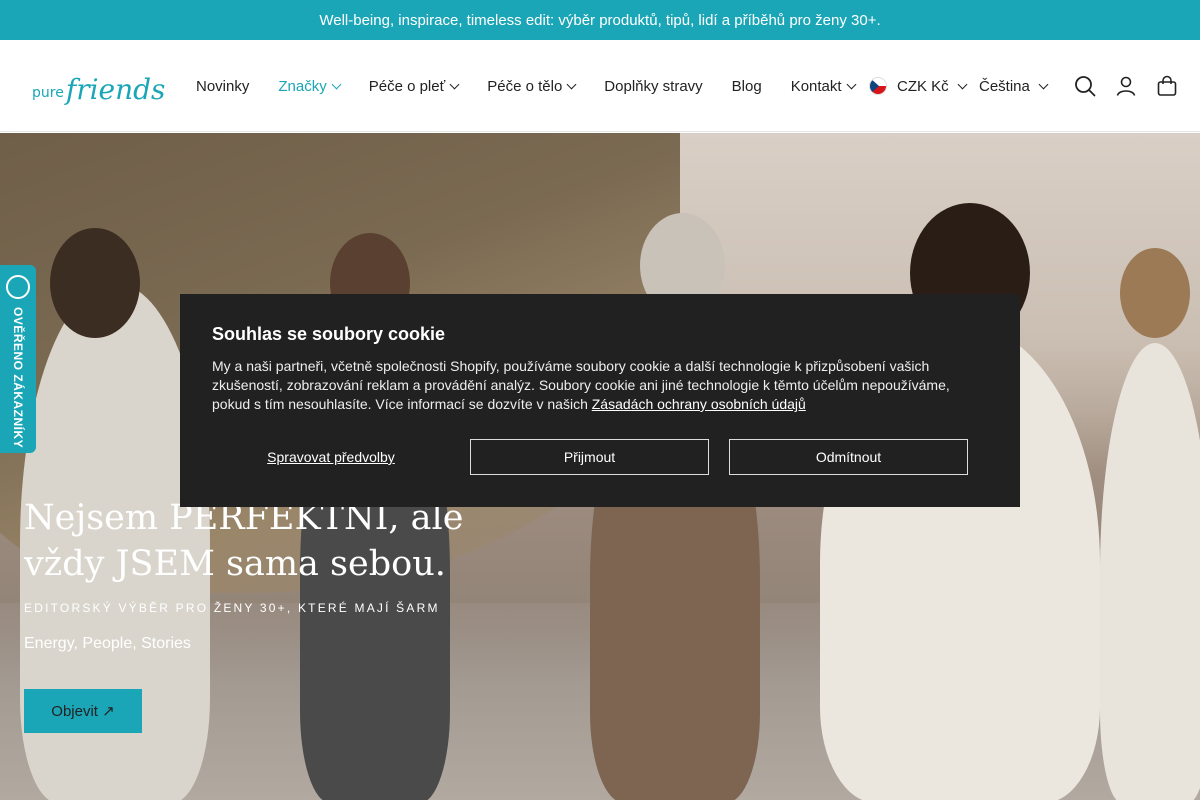  Describe the element at coordinates (878, 86) in the screenshot. I see `czech-flag-icon` at that location.